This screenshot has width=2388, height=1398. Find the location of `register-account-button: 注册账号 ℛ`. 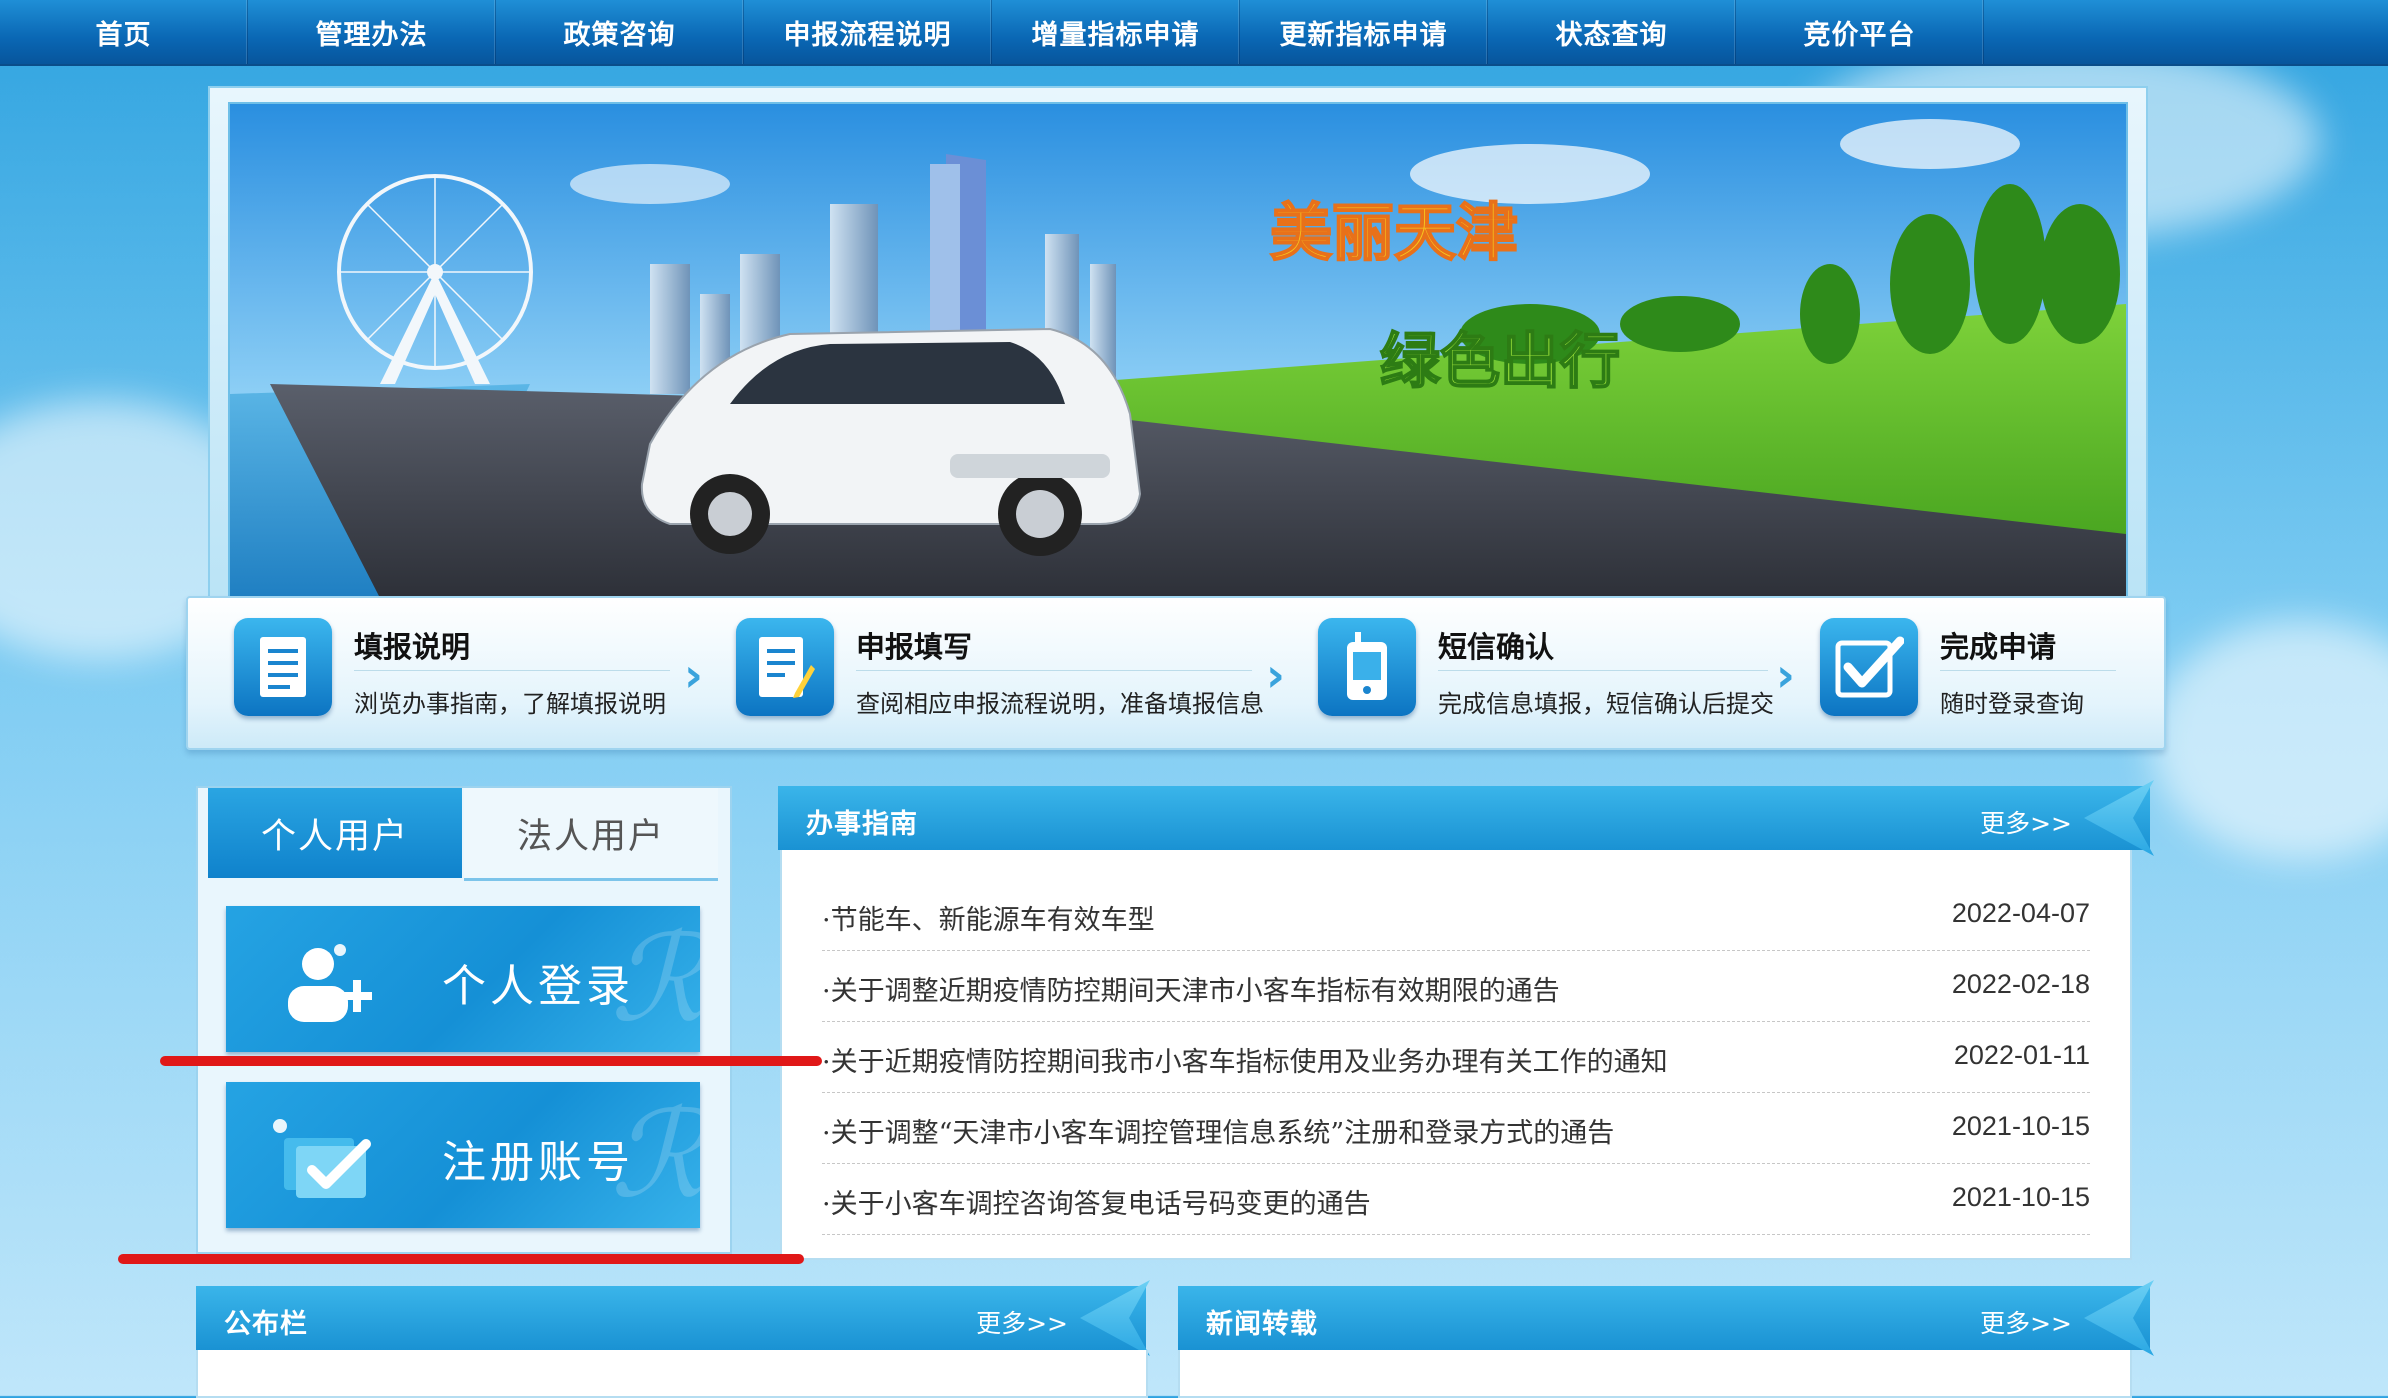

register-account-button: 注册账号 ℛ is located at coordinates (463, 1155).